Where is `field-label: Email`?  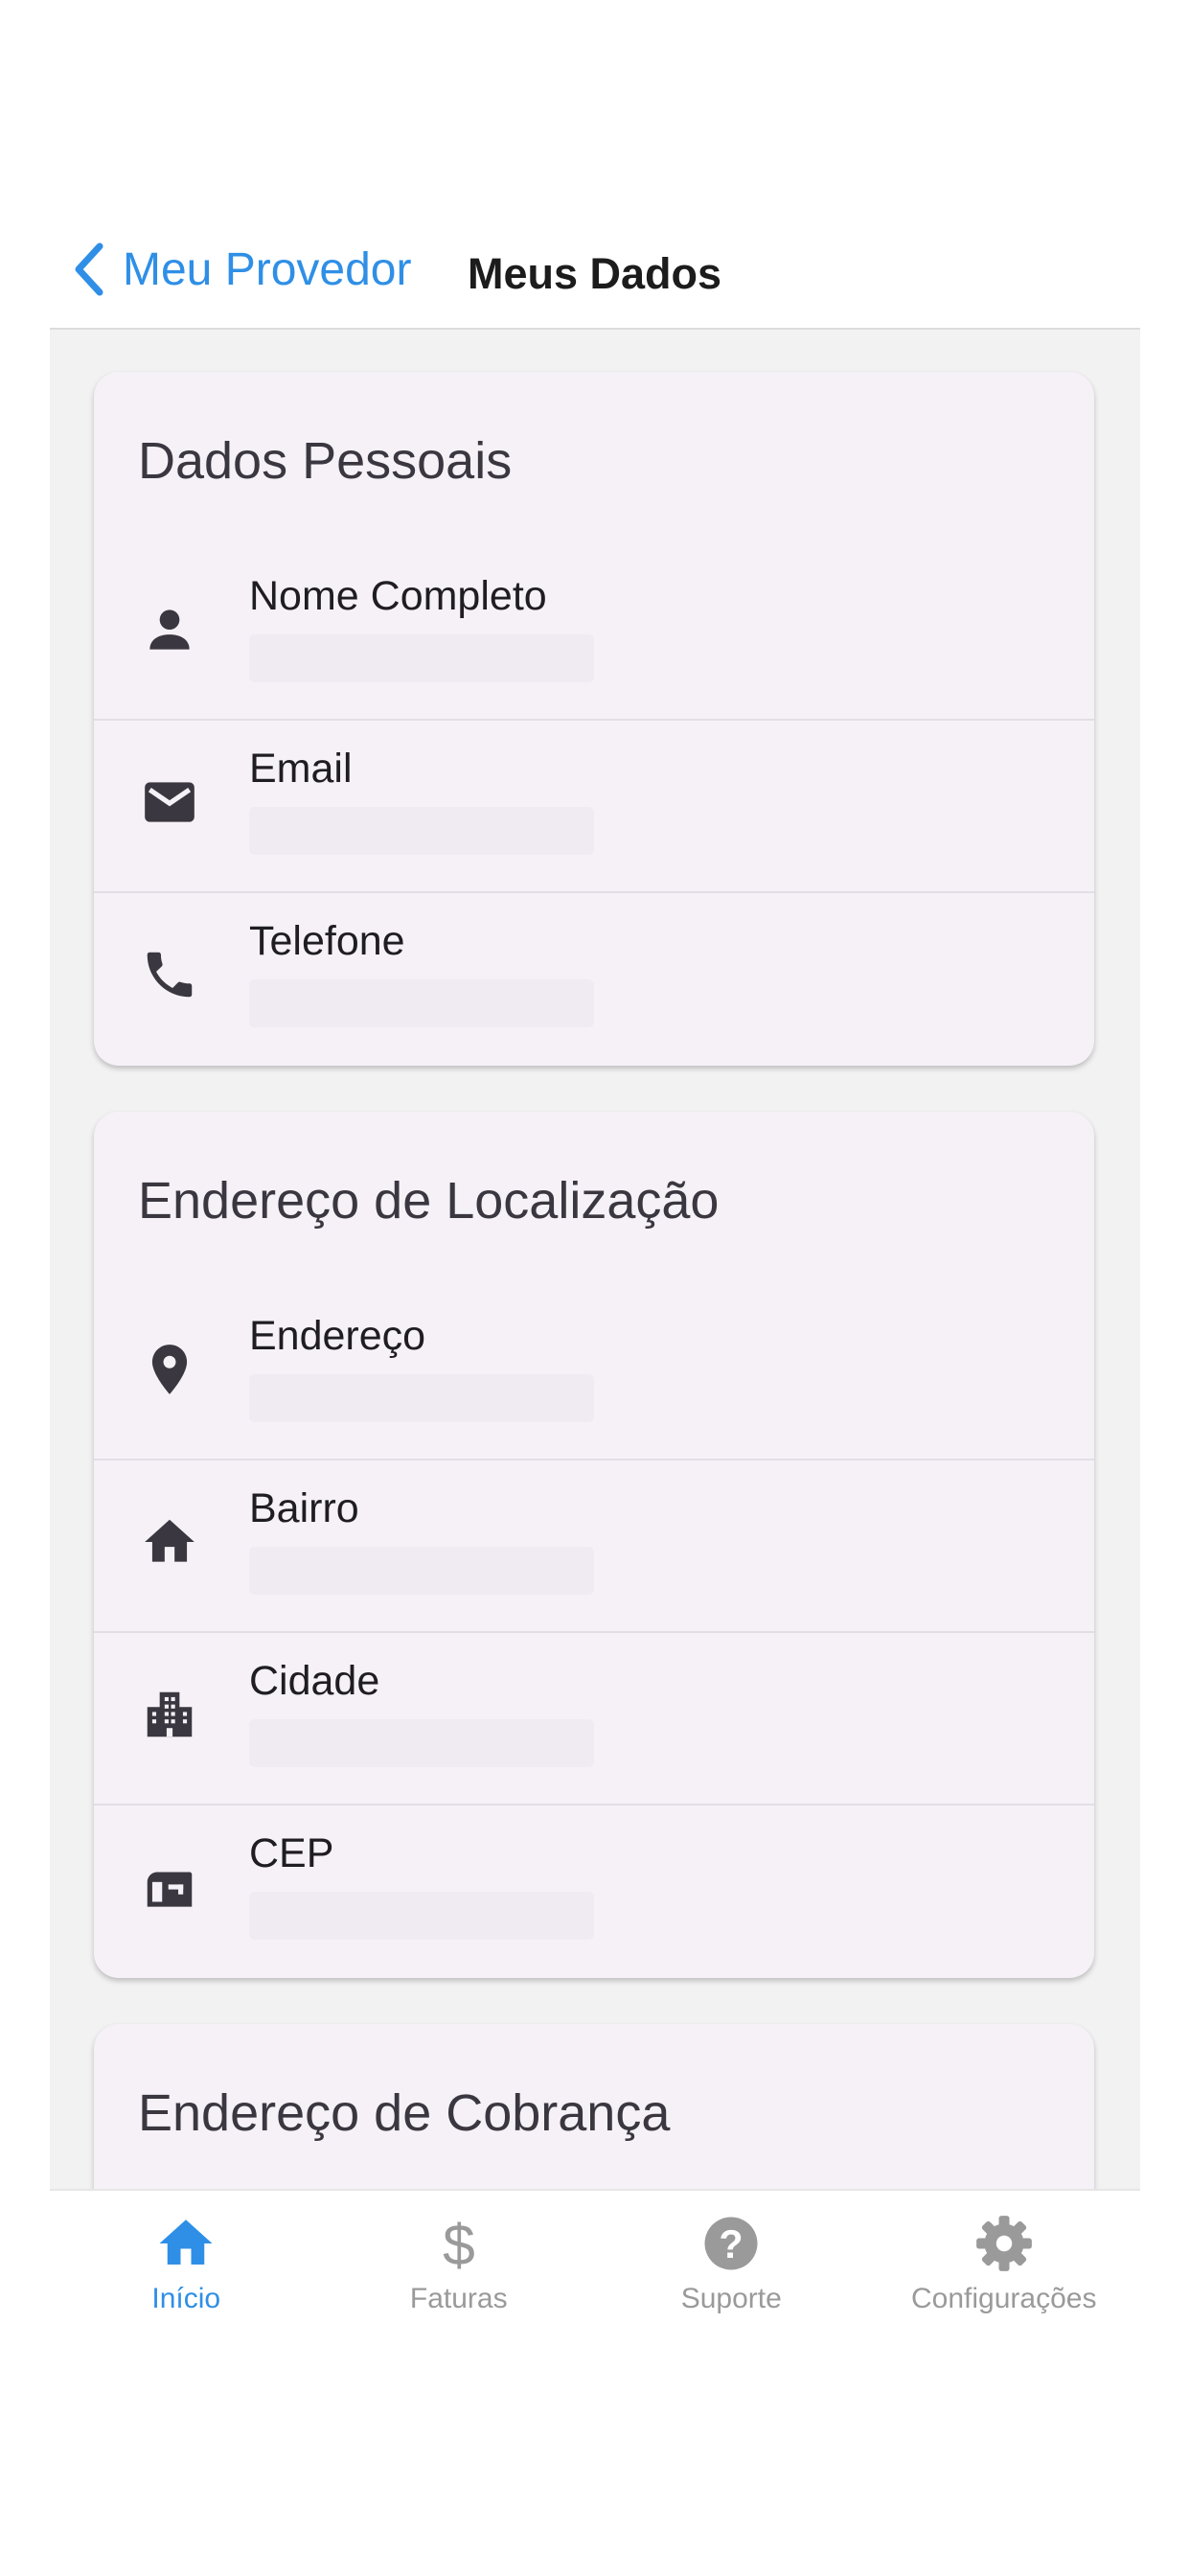 field-label: Email is located at coordinates (301, 769).